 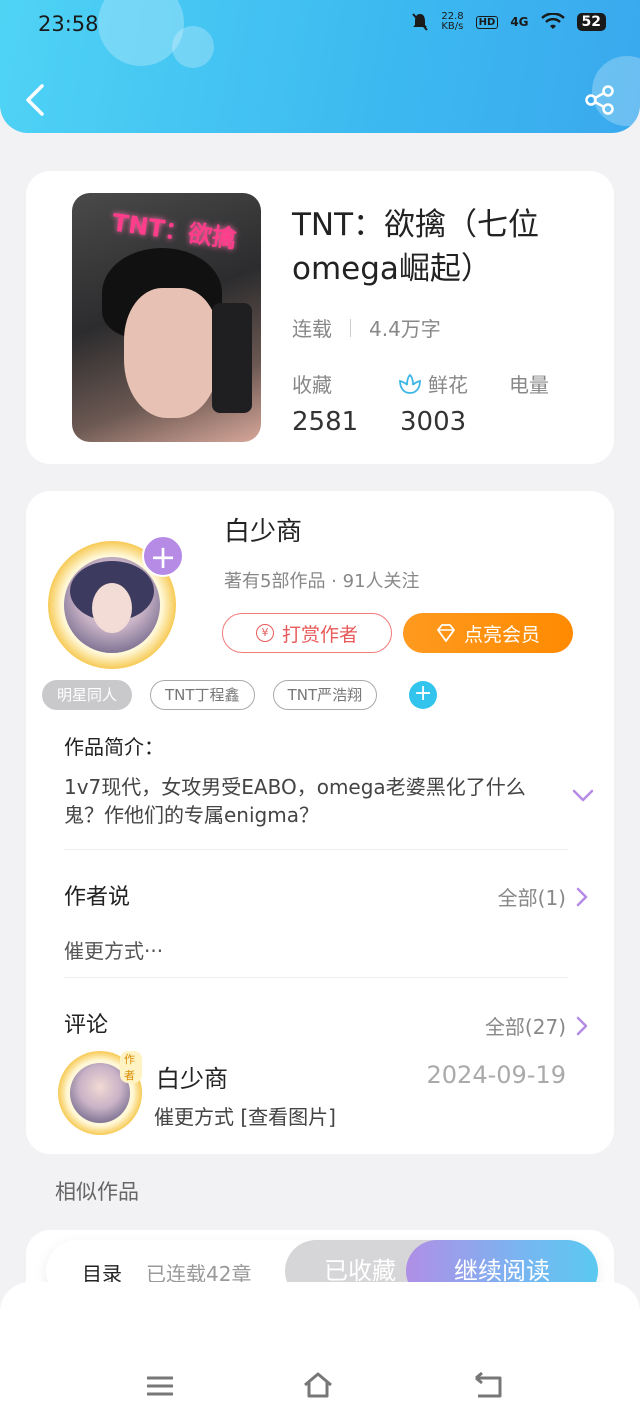 I want to click on commenter-avatar: 作者, so click(x=100, y=1093).